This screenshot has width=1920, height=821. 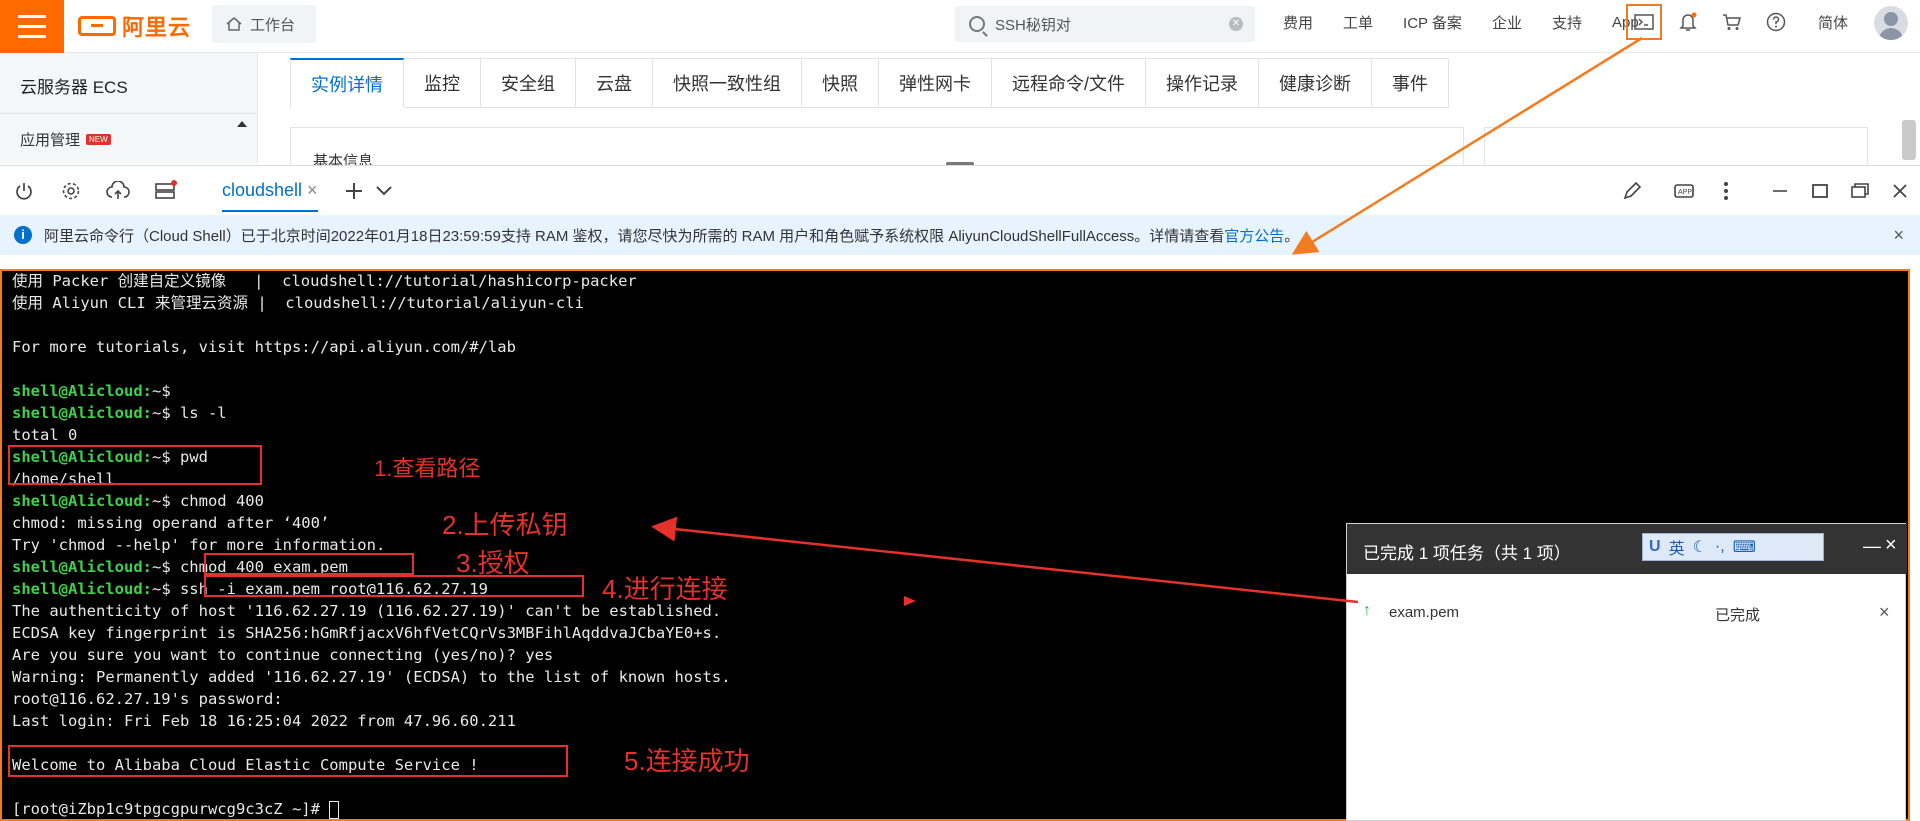 I want to click on annotation-step4: 4.进行连接, so click(x=665, y=589).